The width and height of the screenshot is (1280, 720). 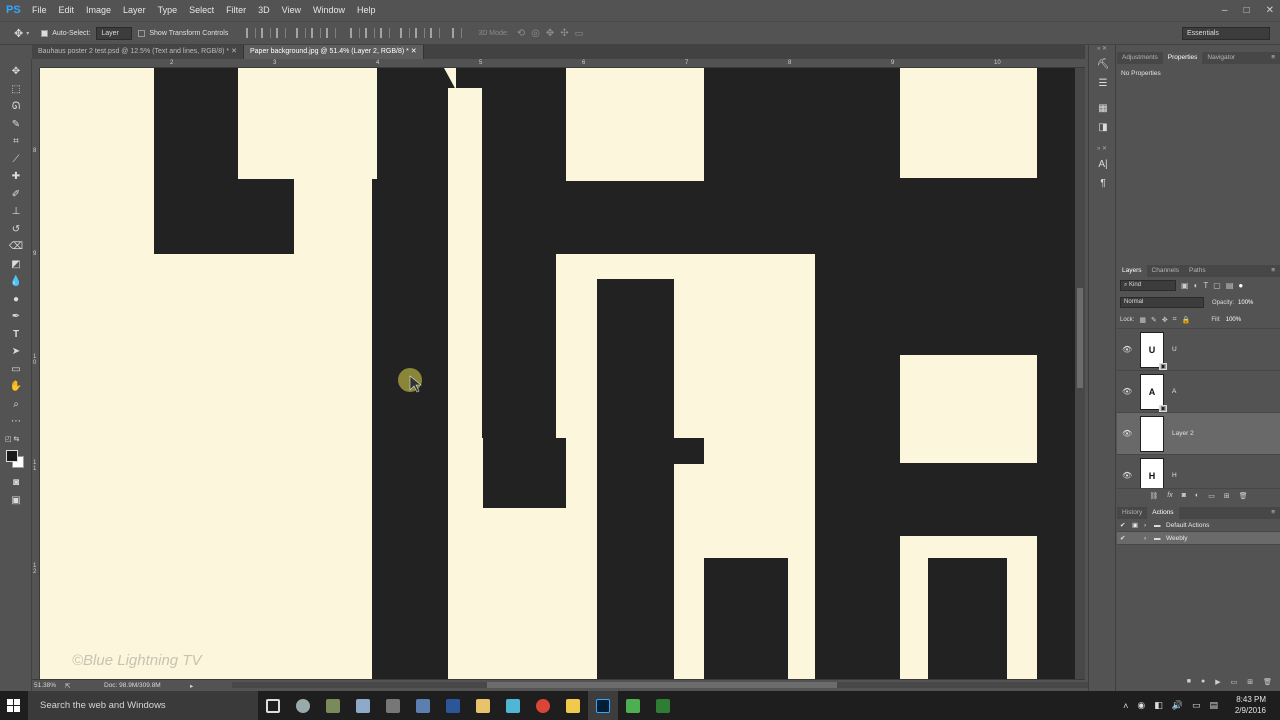 I want to click on tray-app-icon: ◉, so click(x=1141, y=705).